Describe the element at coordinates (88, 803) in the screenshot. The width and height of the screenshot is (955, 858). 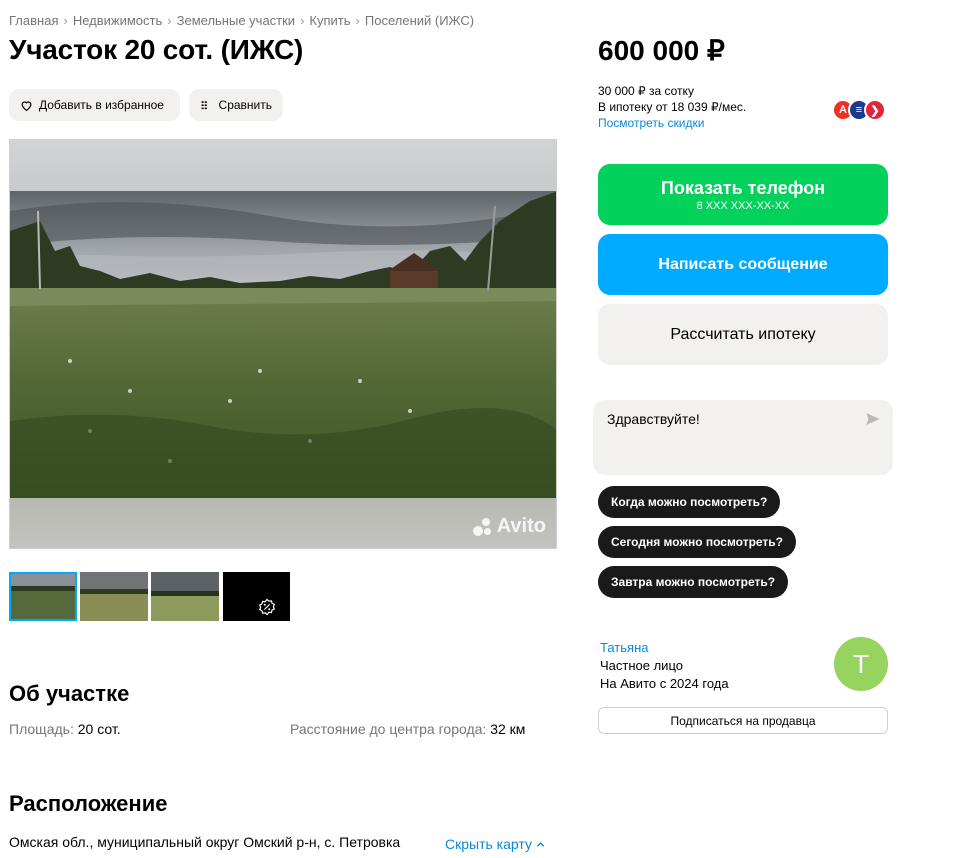
I see `location-heading: Расположение` at that location.